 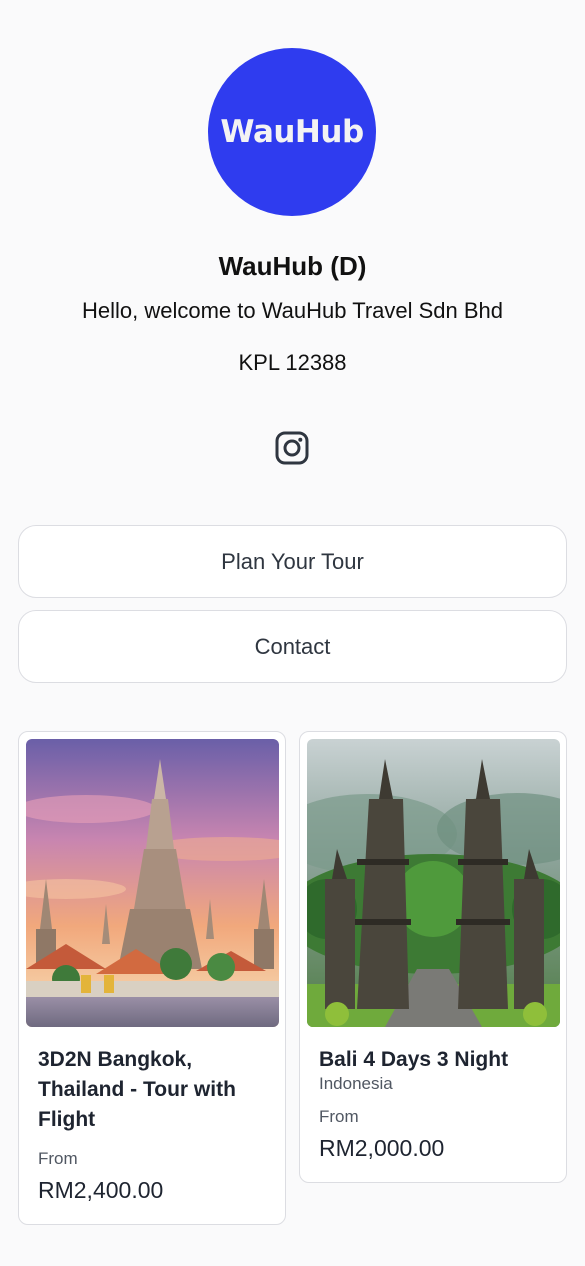 I want to click on contact-button: Contact, so click(x=292, y=646).